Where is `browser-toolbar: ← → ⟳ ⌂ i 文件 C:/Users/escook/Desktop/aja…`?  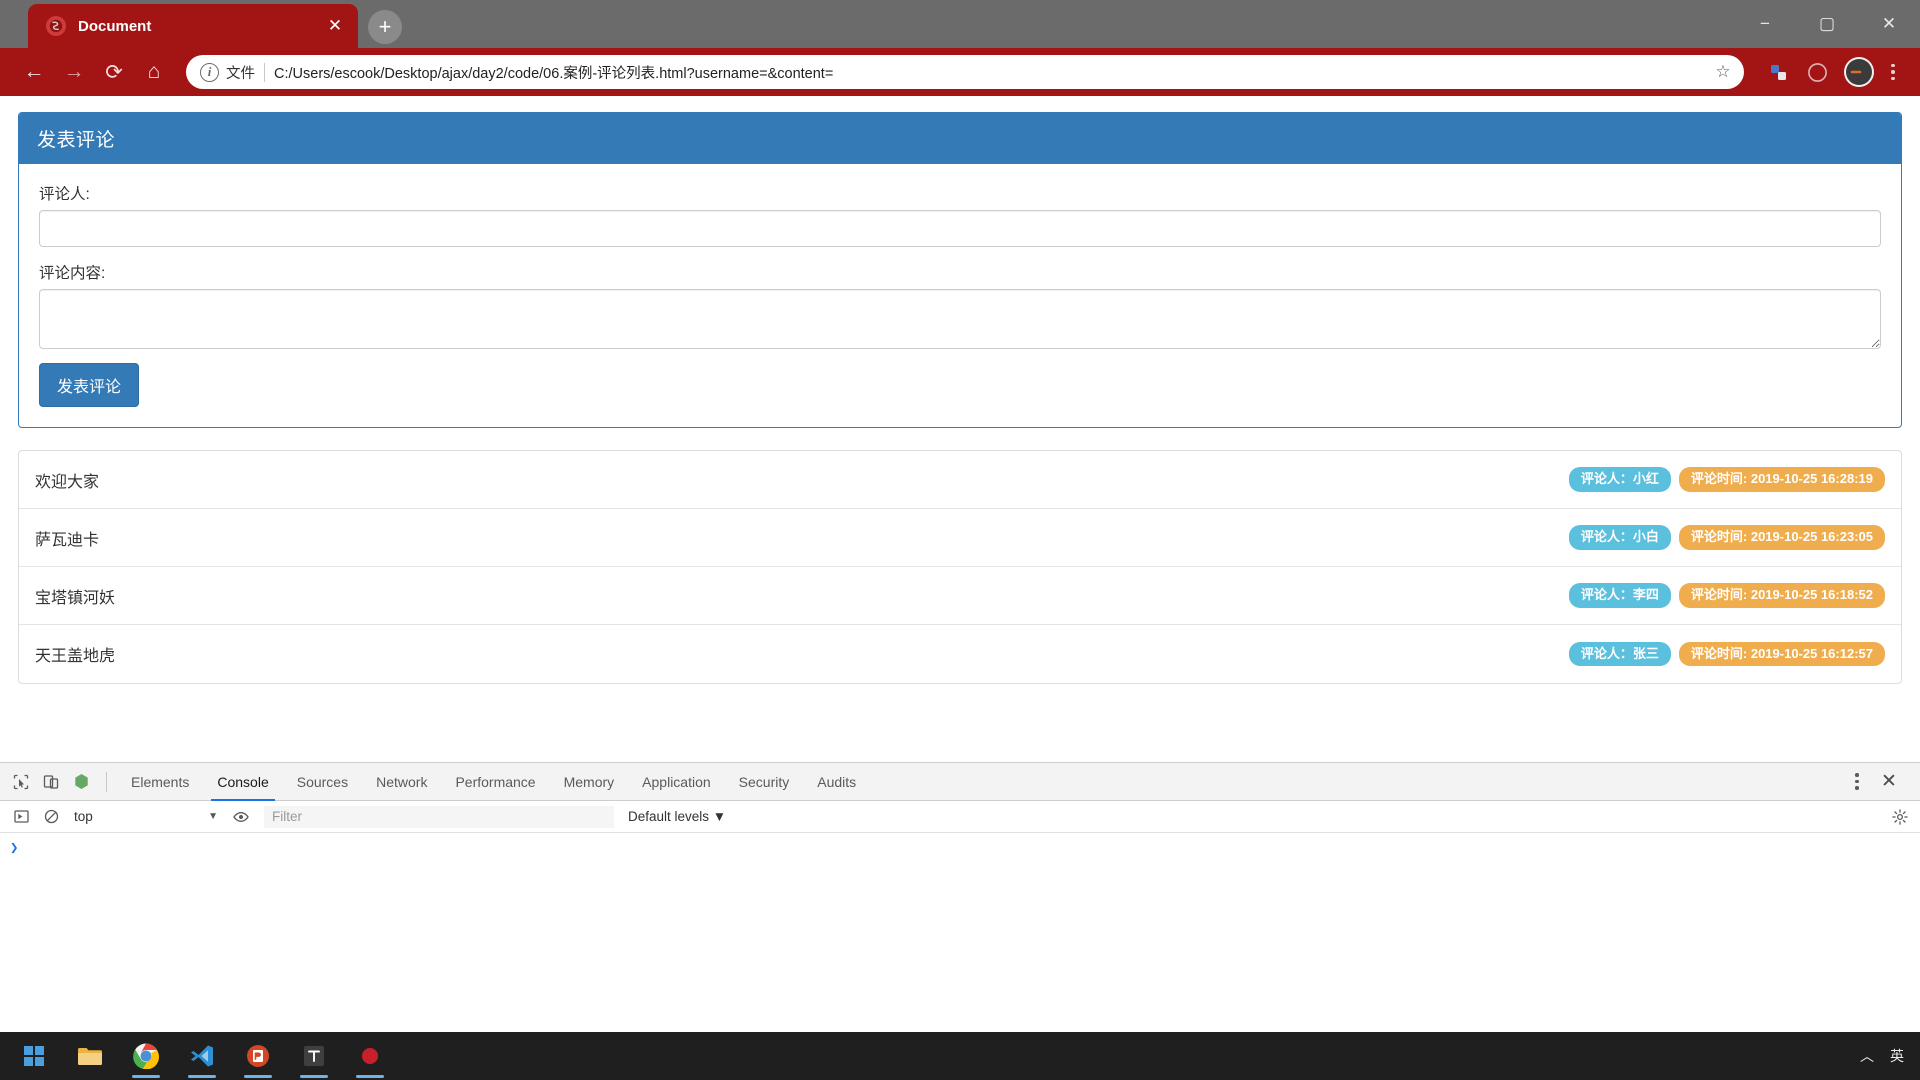
browser-toolbar: ← → ⟳ ⌂ i 文件 C:/Users/escook/Desktop/aja… is located at coordinates (960, 72).